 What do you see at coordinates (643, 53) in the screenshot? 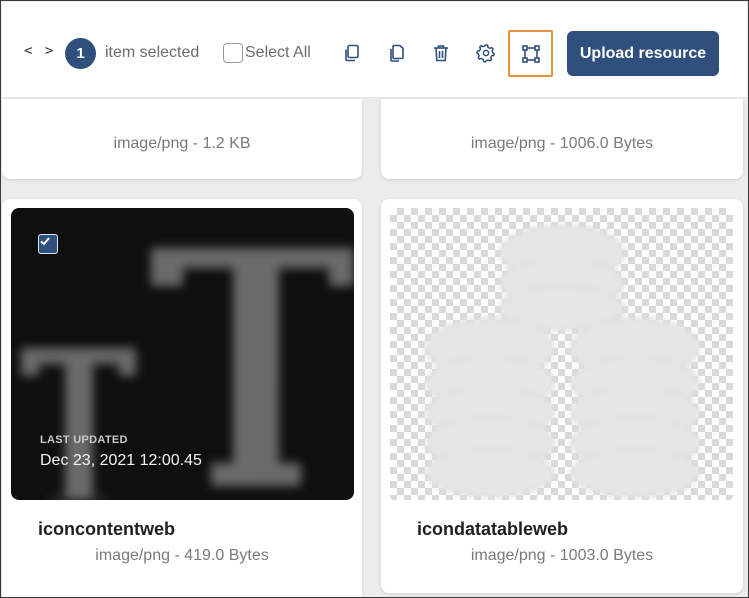
I see `upload-resource-button: Upload resource` at bounding box center [643, 53].